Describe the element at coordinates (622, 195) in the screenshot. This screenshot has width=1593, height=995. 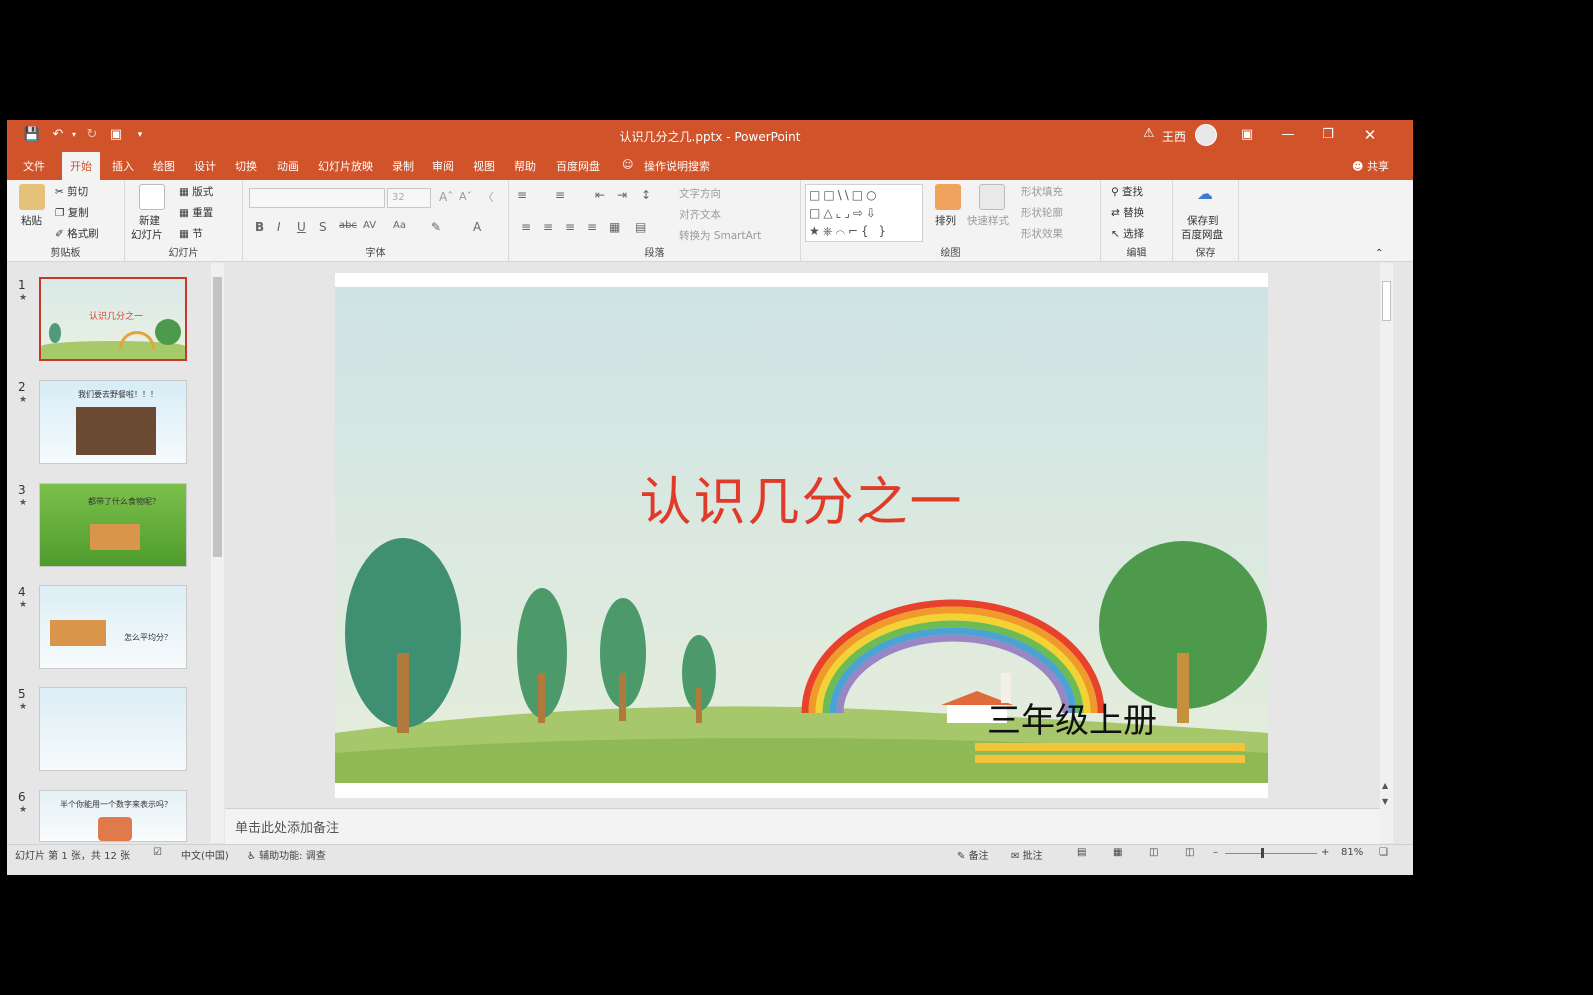
I see `increase-indent-icon: ⇥` at that location.